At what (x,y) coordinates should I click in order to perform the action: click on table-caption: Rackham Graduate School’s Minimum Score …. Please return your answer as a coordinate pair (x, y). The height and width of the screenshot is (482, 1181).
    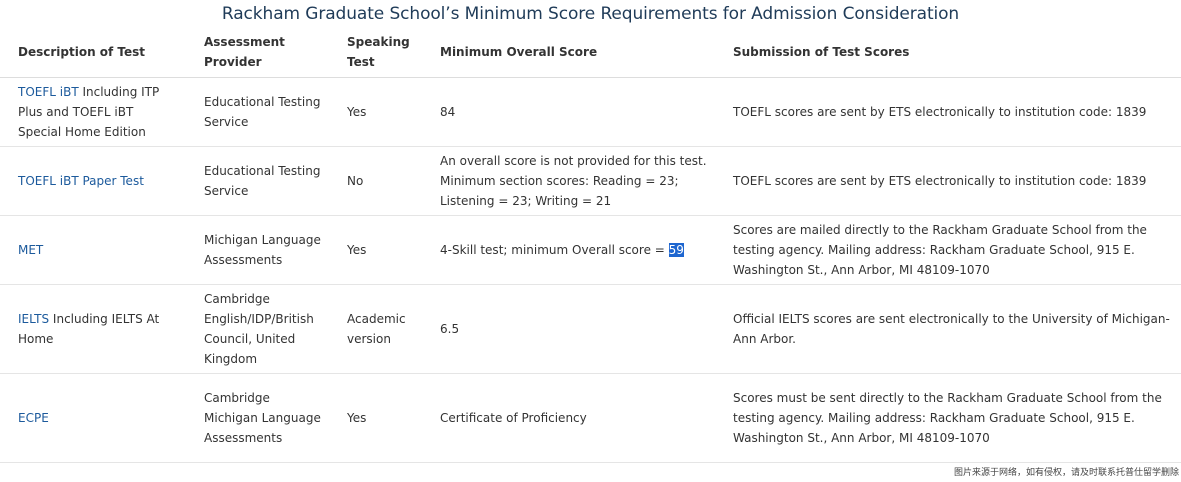
    Looking at the image, I should click on (590, 14).